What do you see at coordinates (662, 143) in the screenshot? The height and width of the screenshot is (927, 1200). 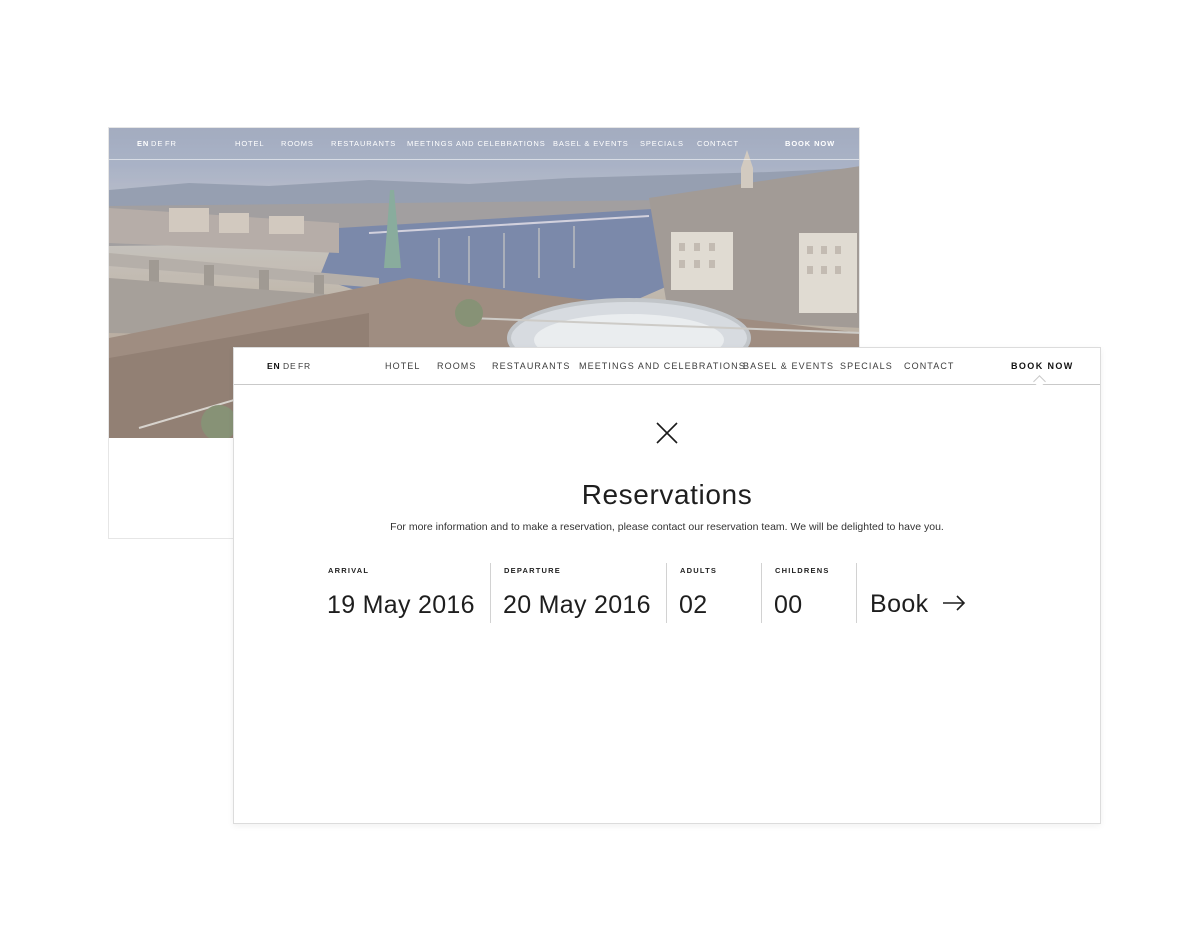 I see `bg-nav-specials: SPECIALS` at bounding box center [662, 143].